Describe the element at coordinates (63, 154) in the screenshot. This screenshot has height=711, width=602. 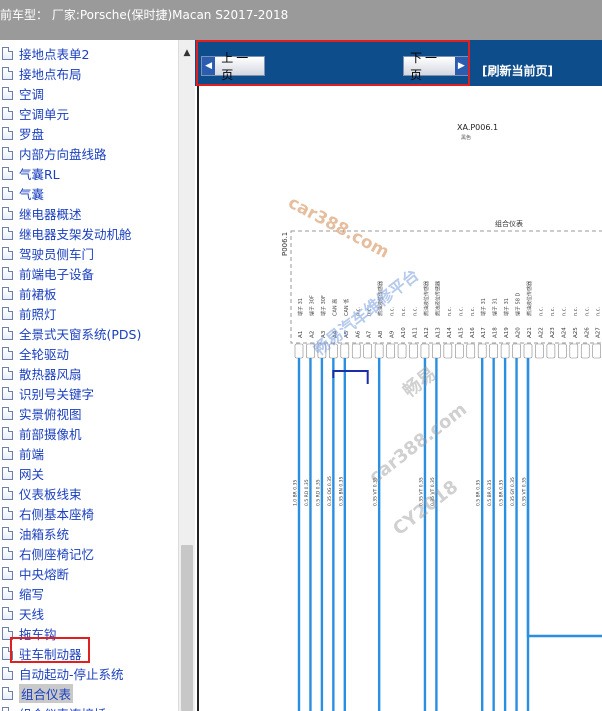
I see `sidebar-item-label: 内部方向盘线路` at that location.